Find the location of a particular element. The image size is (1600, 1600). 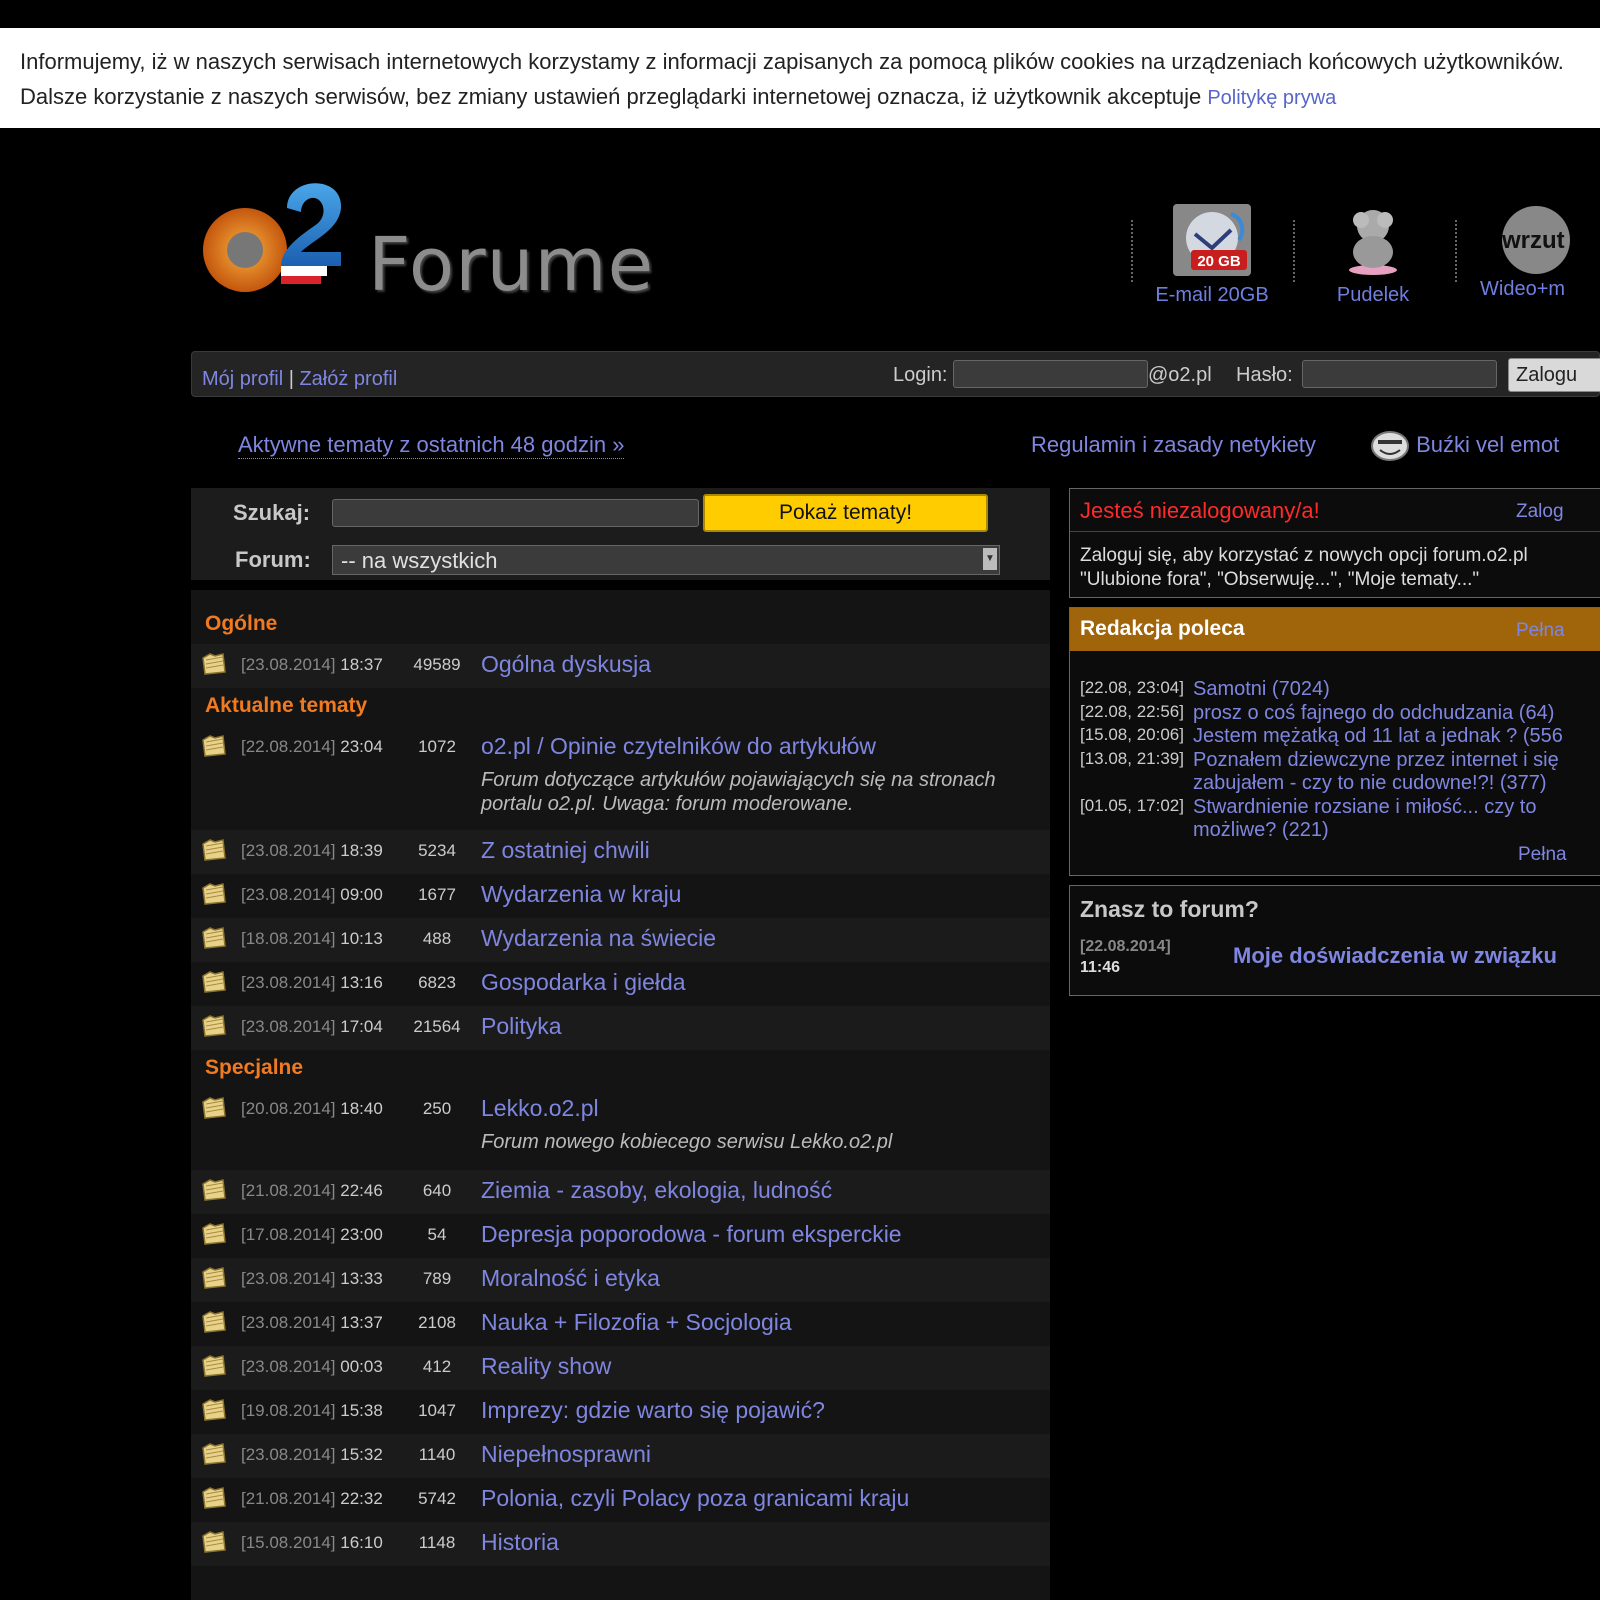

forum-last-post: [23.08.2014] 15:32 is located at coordinates (312, 1455).